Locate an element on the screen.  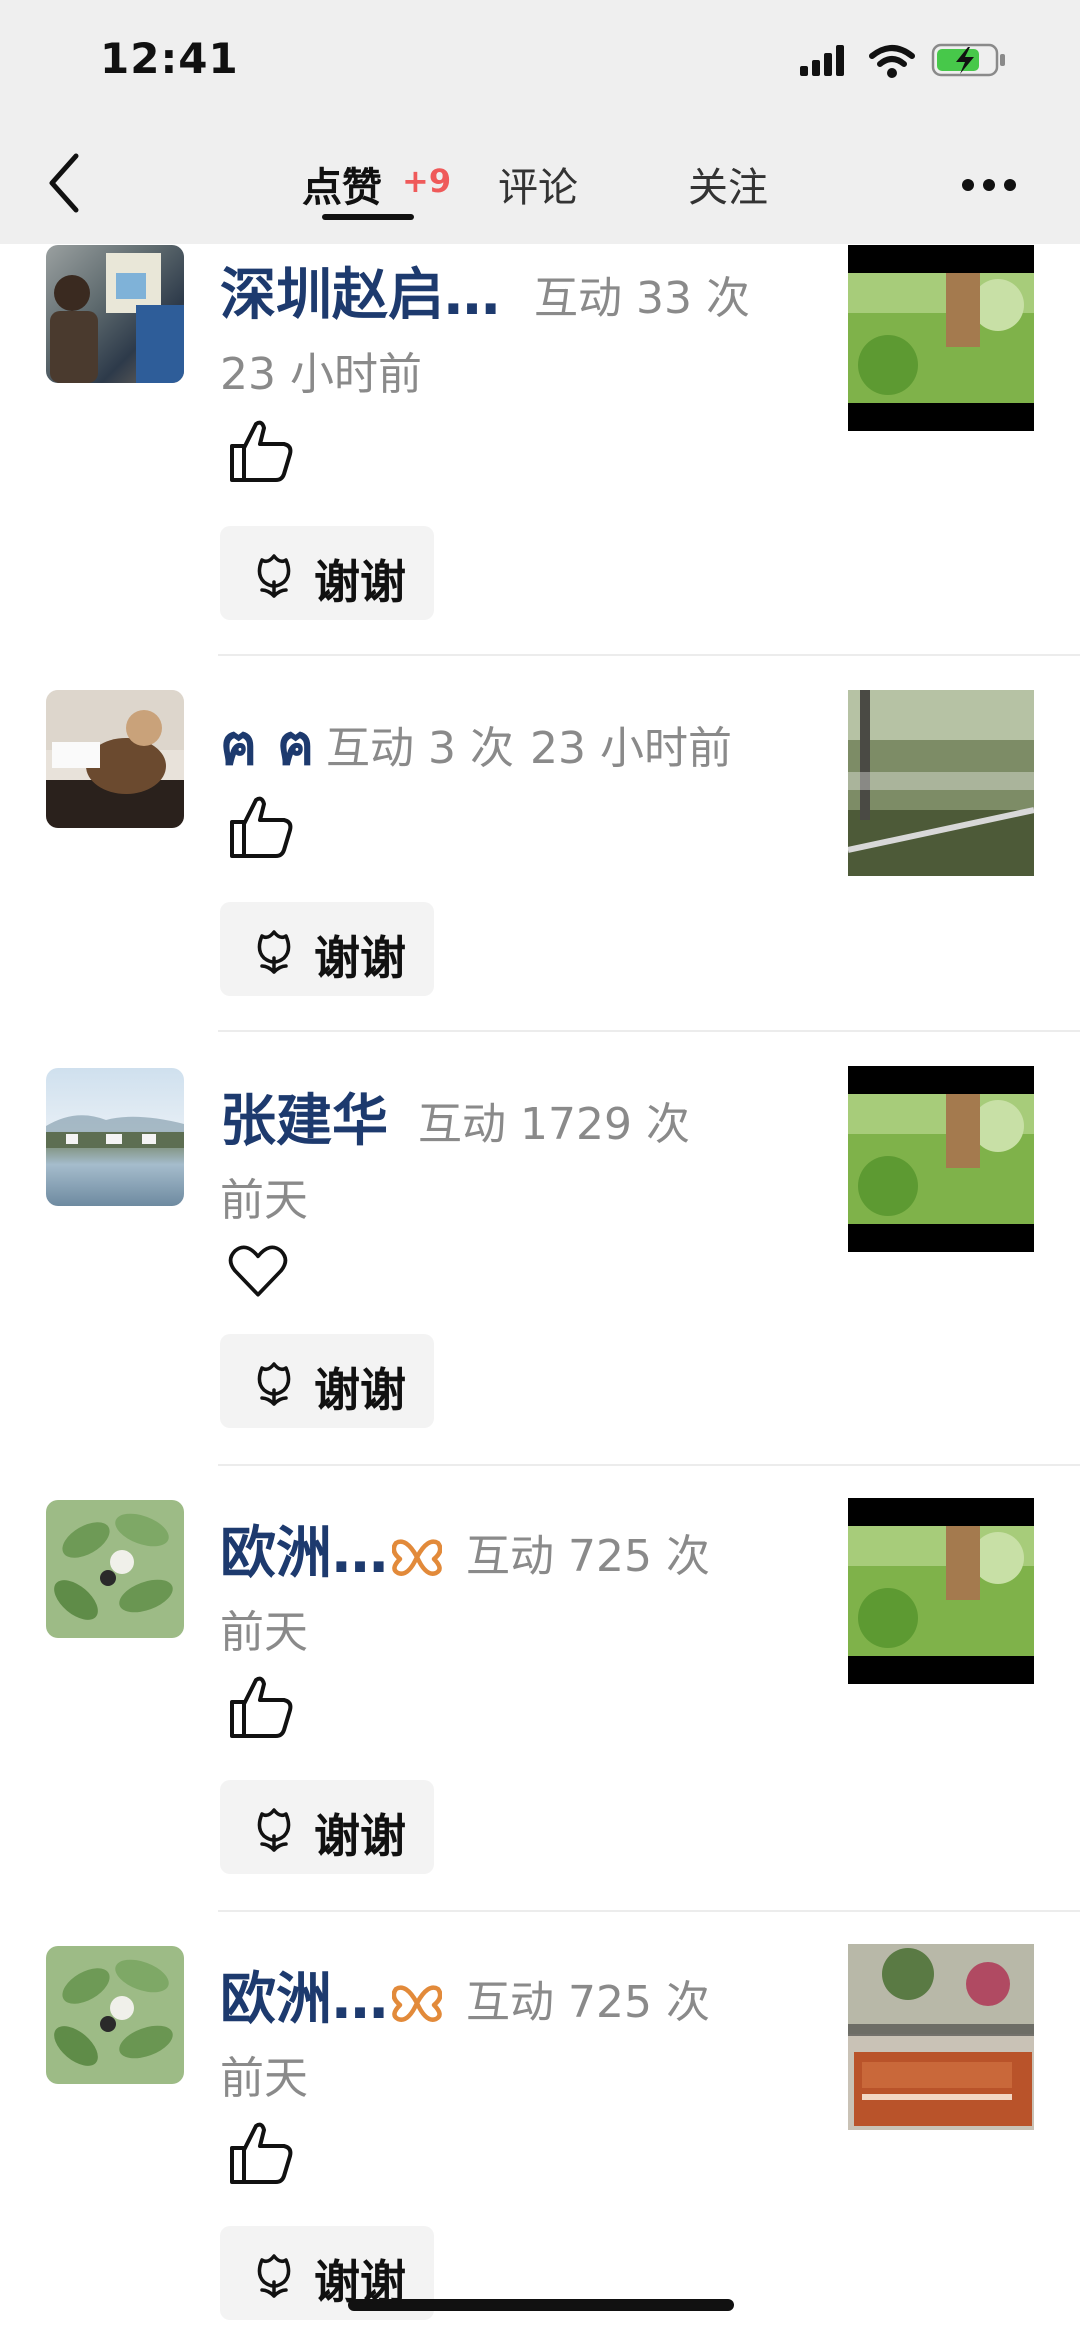
active-tab-indicator is located at coordinates (368, 217).